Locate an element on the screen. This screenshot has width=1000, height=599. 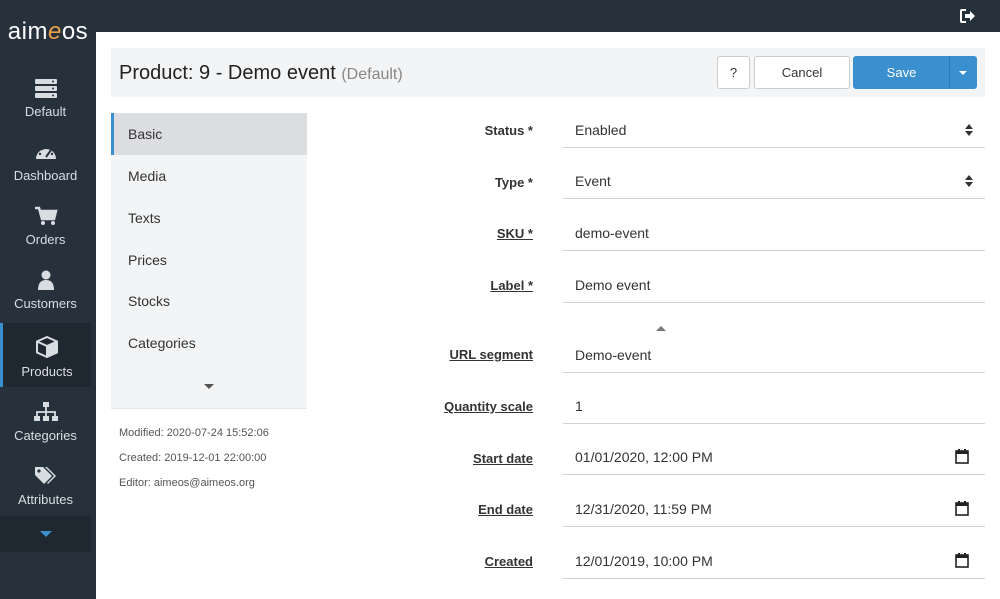
gauge-icon is located at coordinates (45, 152).